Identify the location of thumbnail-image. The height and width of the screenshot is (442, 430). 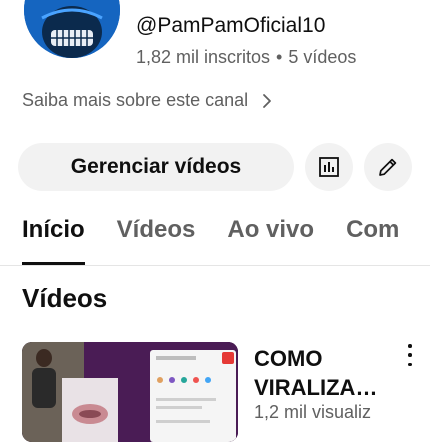
(130, 392).